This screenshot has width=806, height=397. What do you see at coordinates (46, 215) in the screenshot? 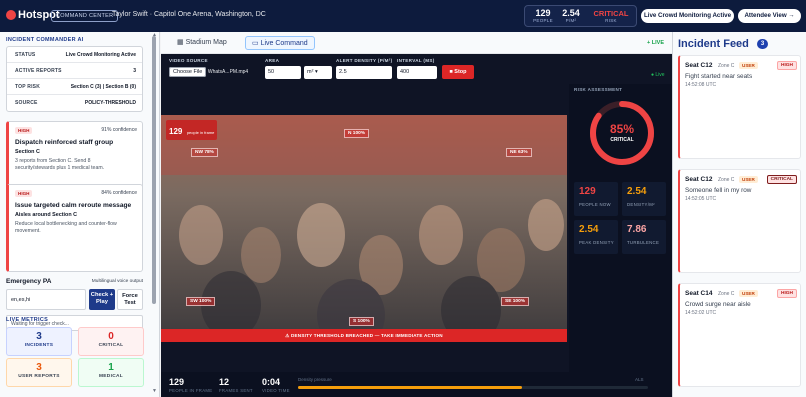
I see `recommendation-location: Aisles around Section C` at bounding box center [46, 215].